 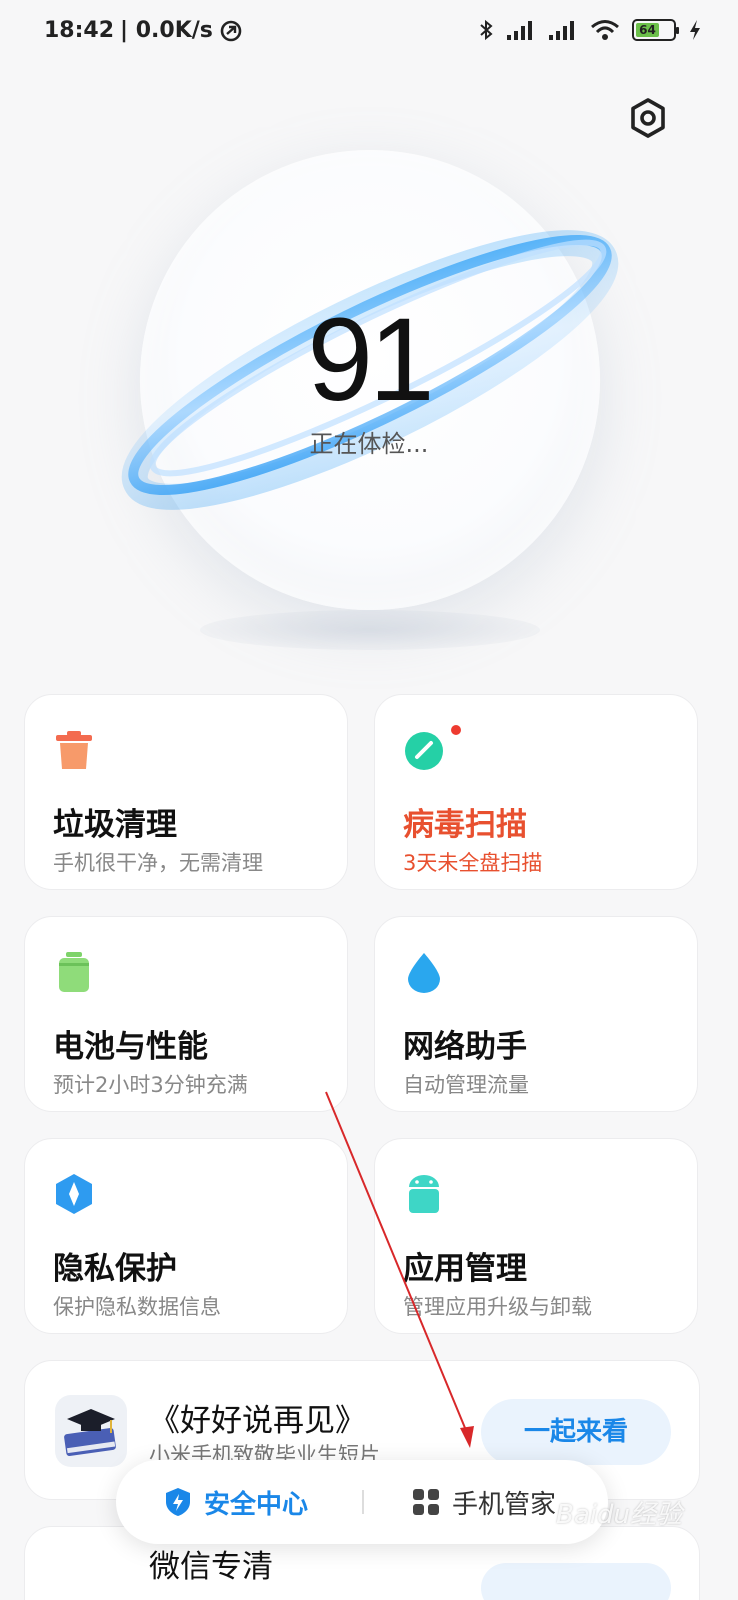 I want to click on promo2-button, so click(x=576, y=1581).